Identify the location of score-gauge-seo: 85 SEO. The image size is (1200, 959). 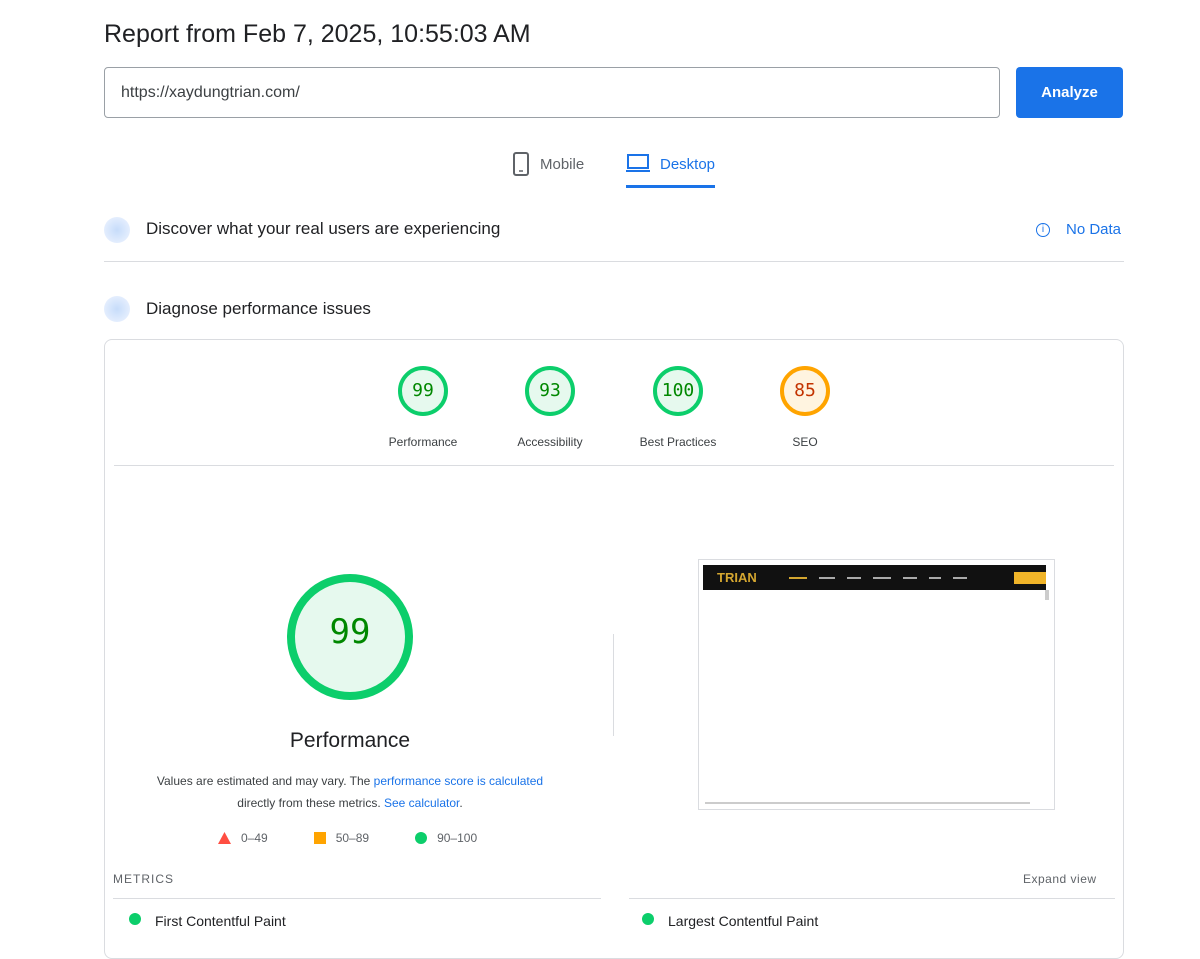
(805, 407).